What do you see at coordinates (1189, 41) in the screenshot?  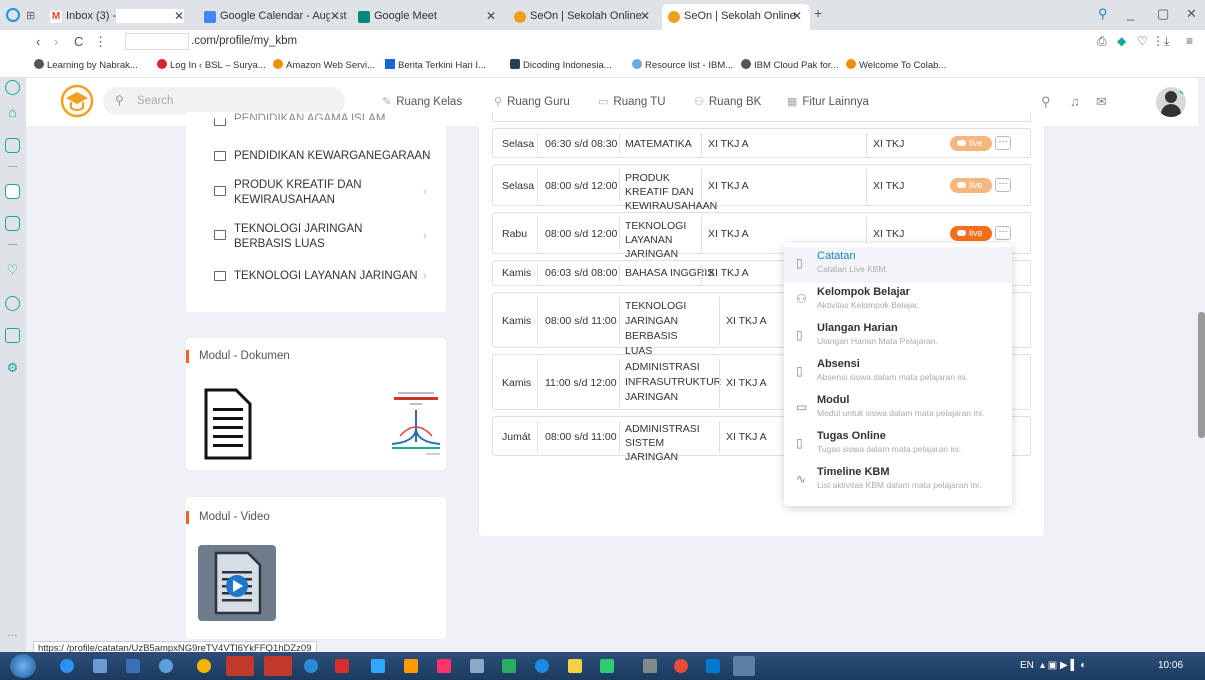 I see `easy-setup-icon: ≡` at bounding box center [1189, 41].